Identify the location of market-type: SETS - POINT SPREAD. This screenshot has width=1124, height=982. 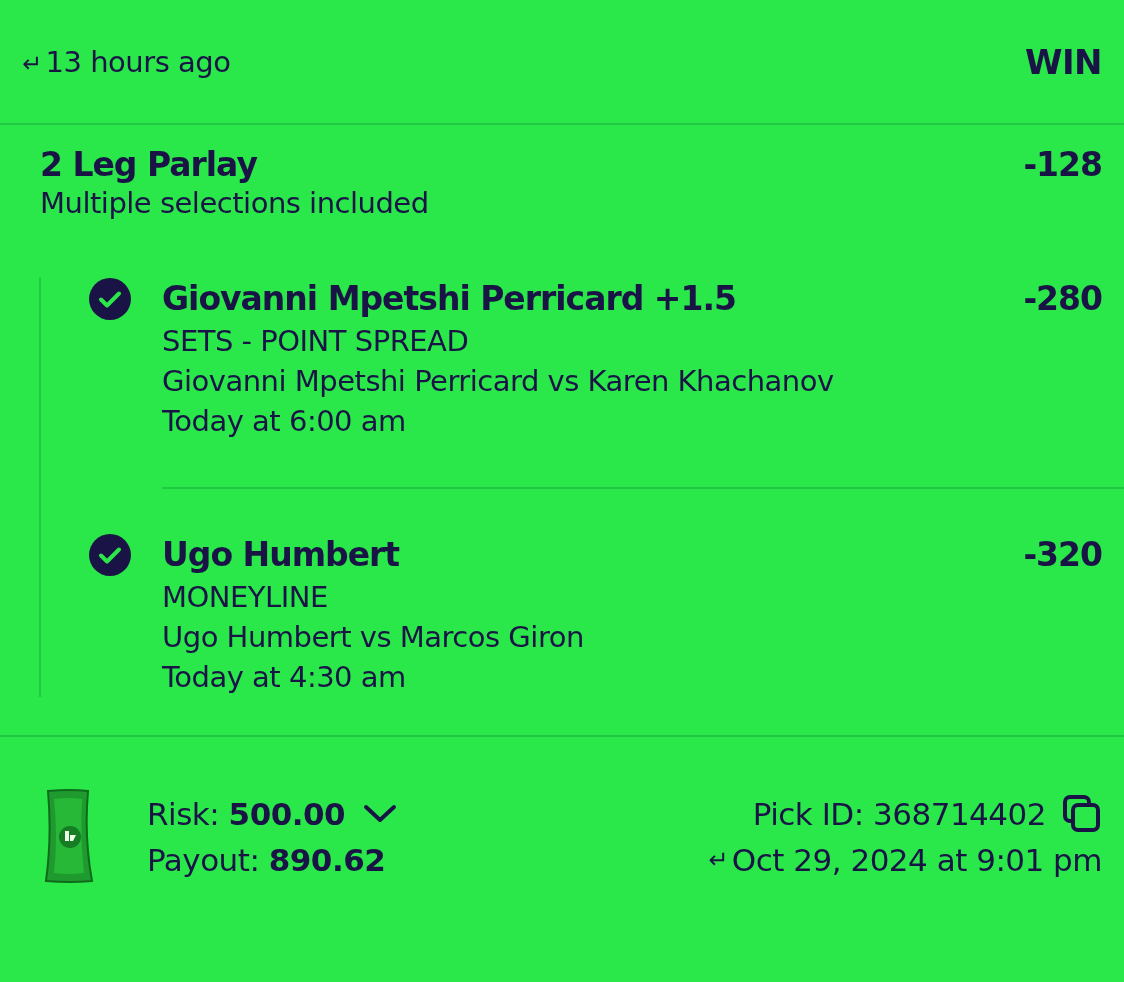
(316, 341).